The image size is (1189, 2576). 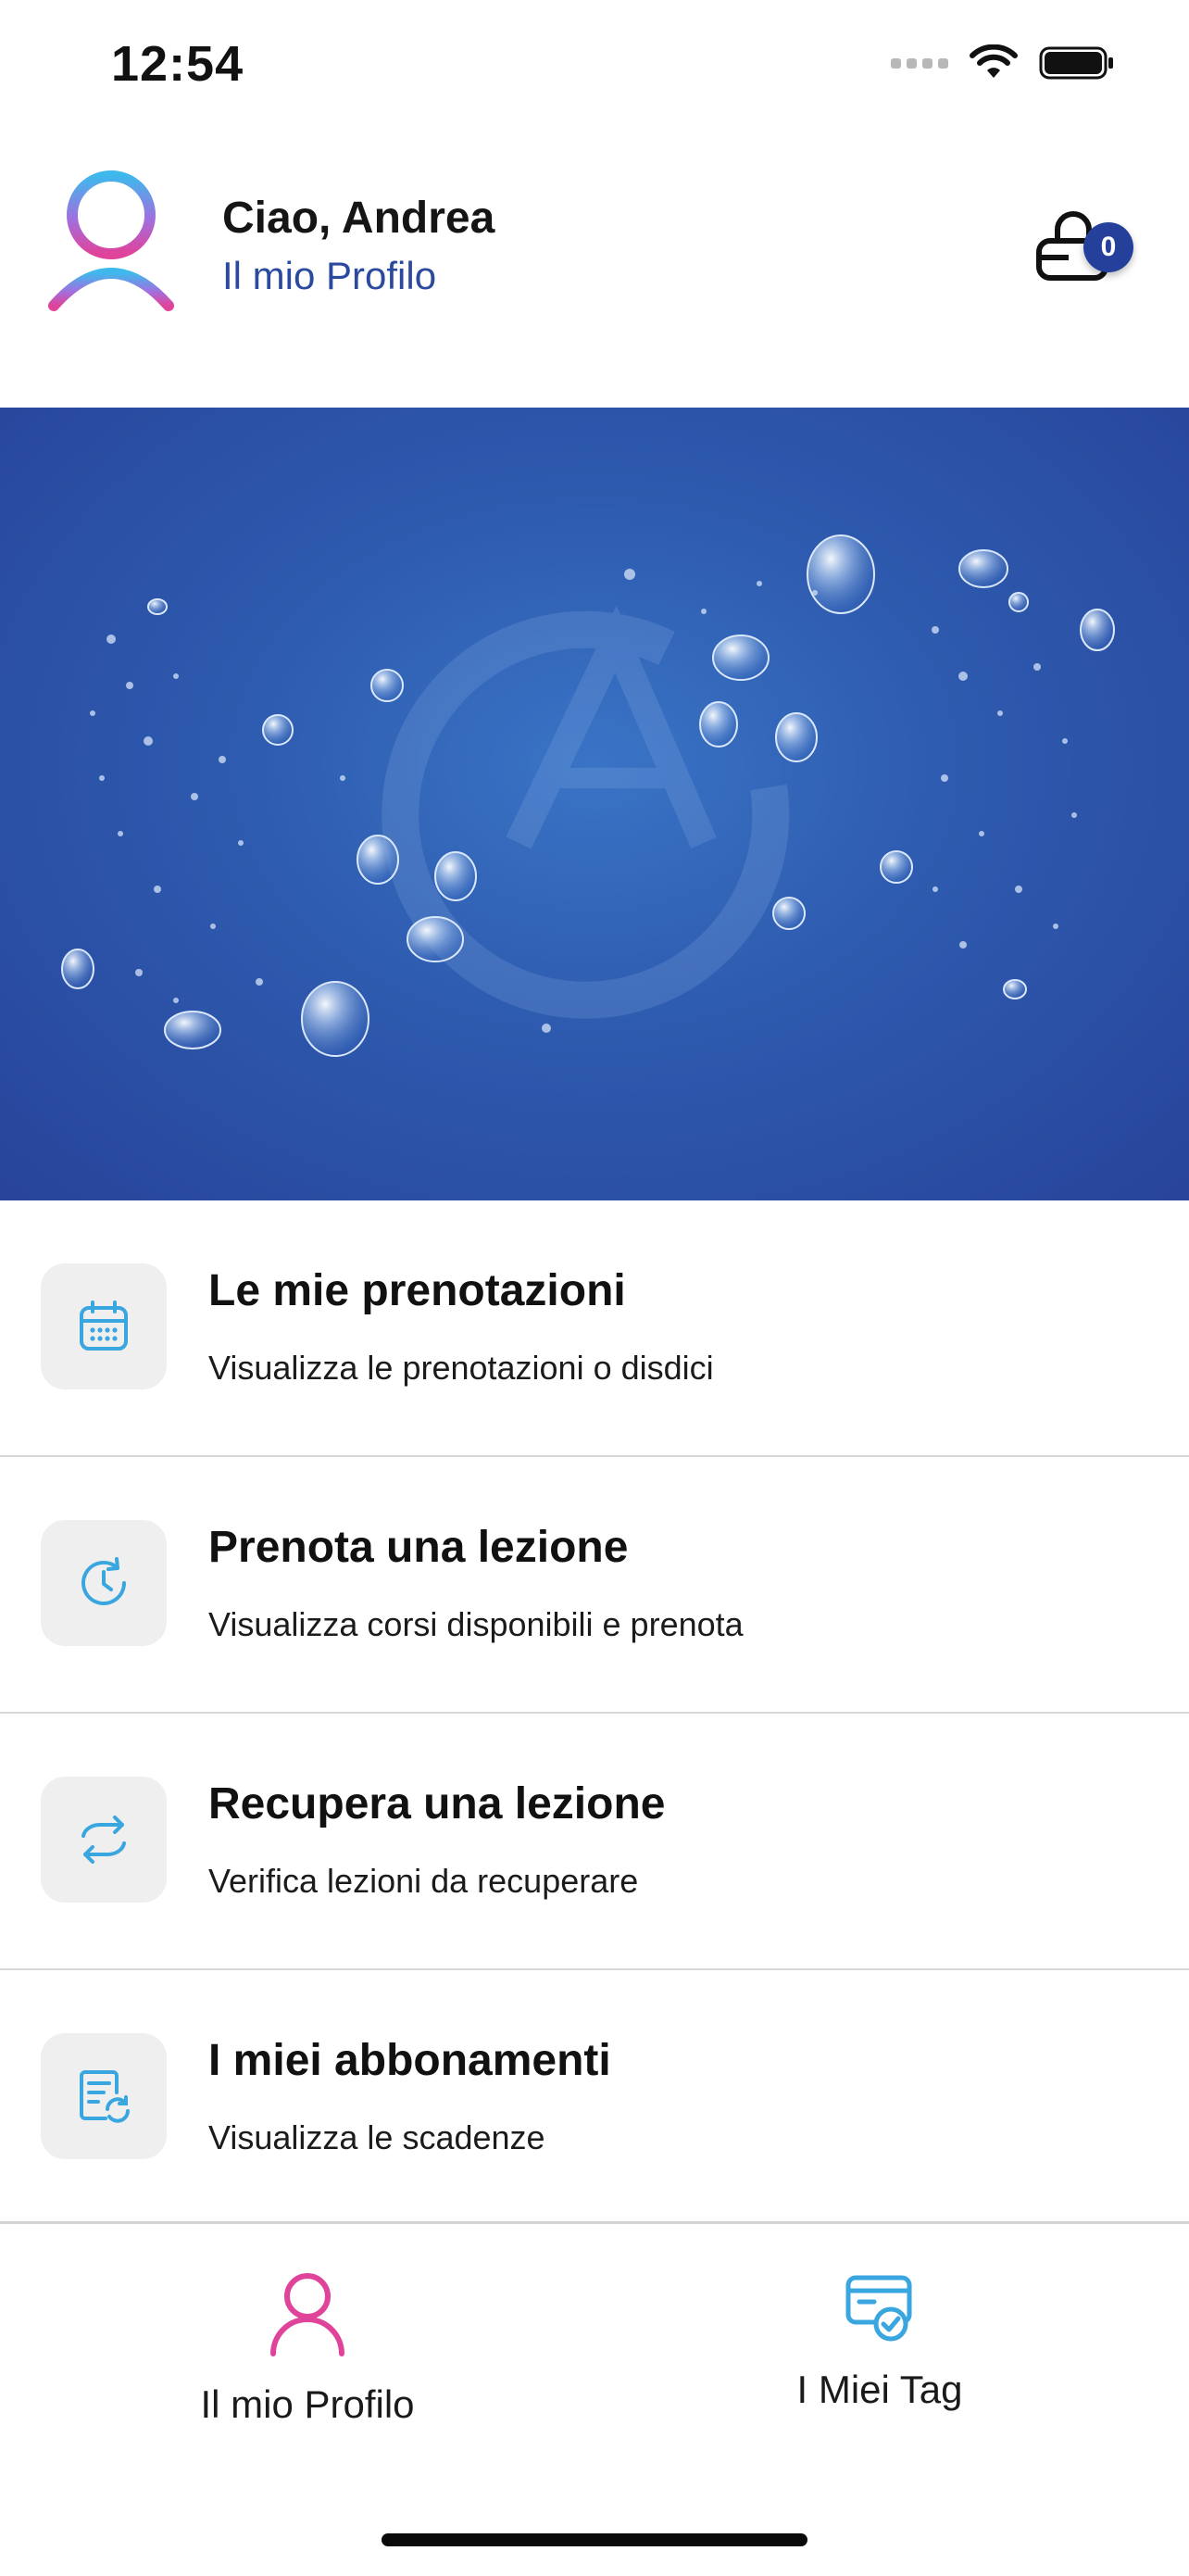 What do you see at coordinates (329, 276) in the screenshot?
I see `profile-link: Il mio Profilo` at bounding box center [329, 276].